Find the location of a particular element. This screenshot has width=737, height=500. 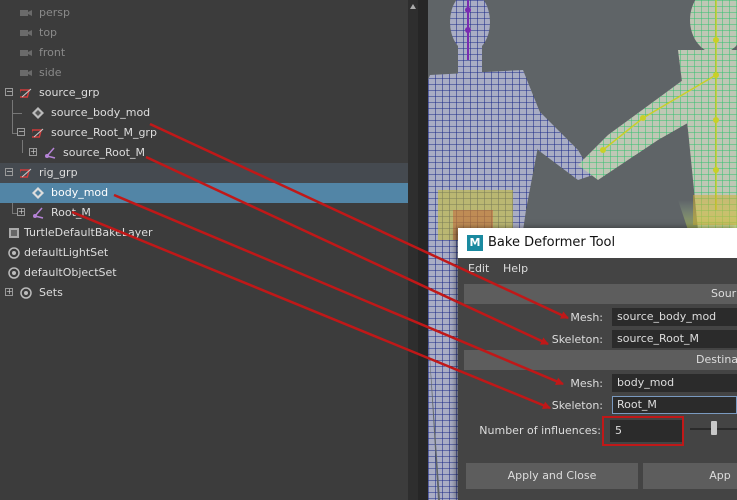

source-skeleton-field: source_Root_M is located at coordinates (674, 339).